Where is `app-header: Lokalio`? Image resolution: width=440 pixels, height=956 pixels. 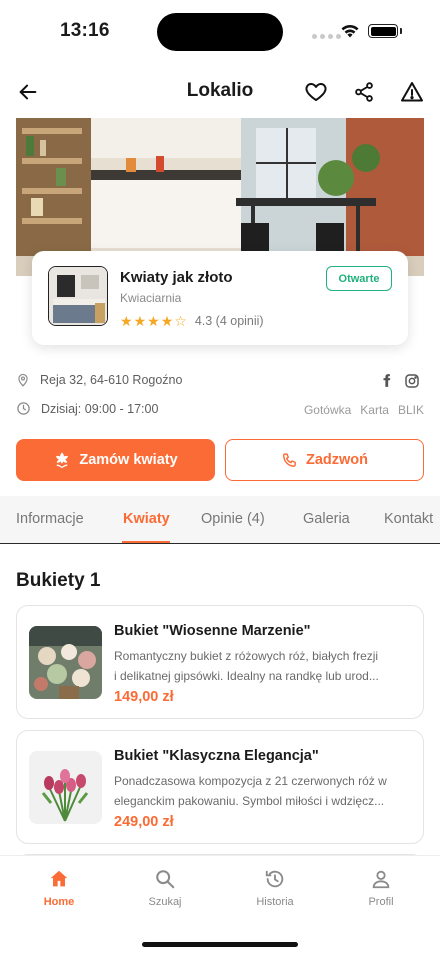 app-header: Lokalio is located at coordinates (220, 91).